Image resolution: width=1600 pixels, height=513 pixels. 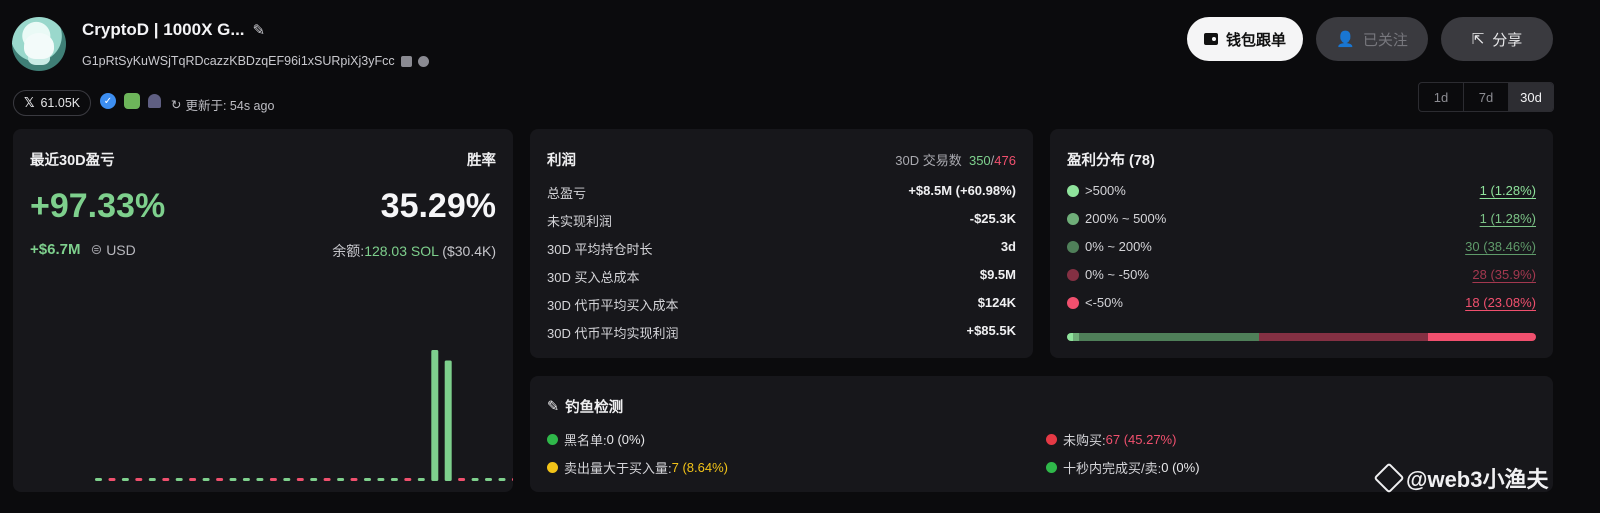 I want to click on refresh-icon: ↻, so click(x=176, y=105).